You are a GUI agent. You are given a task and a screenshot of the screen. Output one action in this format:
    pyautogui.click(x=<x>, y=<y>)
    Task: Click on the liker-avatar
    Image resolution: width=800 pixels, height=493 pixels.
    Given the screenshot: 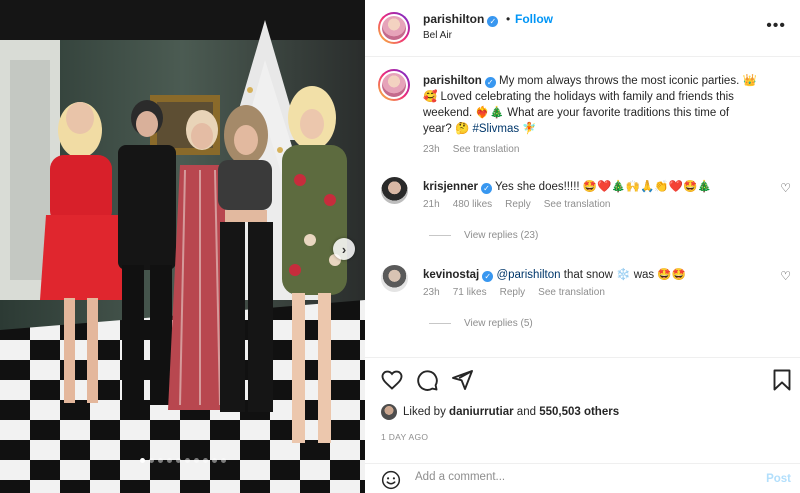 What is the action you would take?
    pyautogui.click(x=389, y=412)
    